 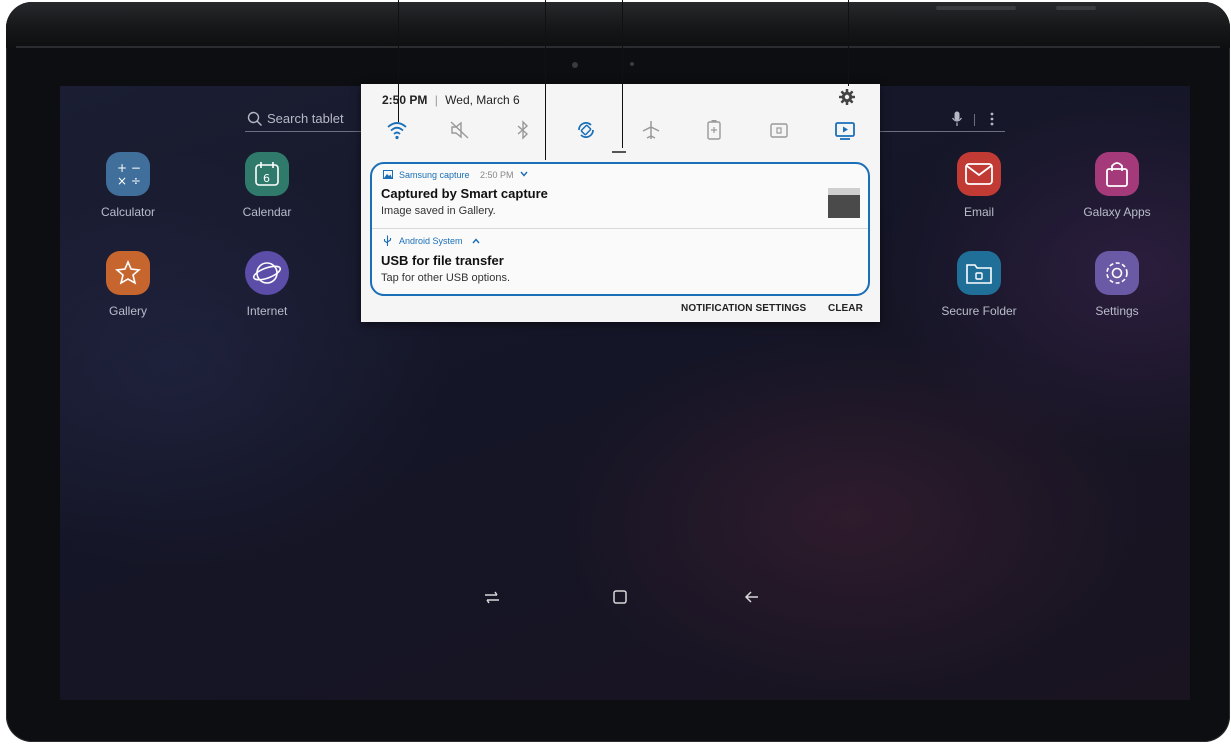 I want to click on app-calculator: + − × ÷ Calculator, so click(x=128, y=185).